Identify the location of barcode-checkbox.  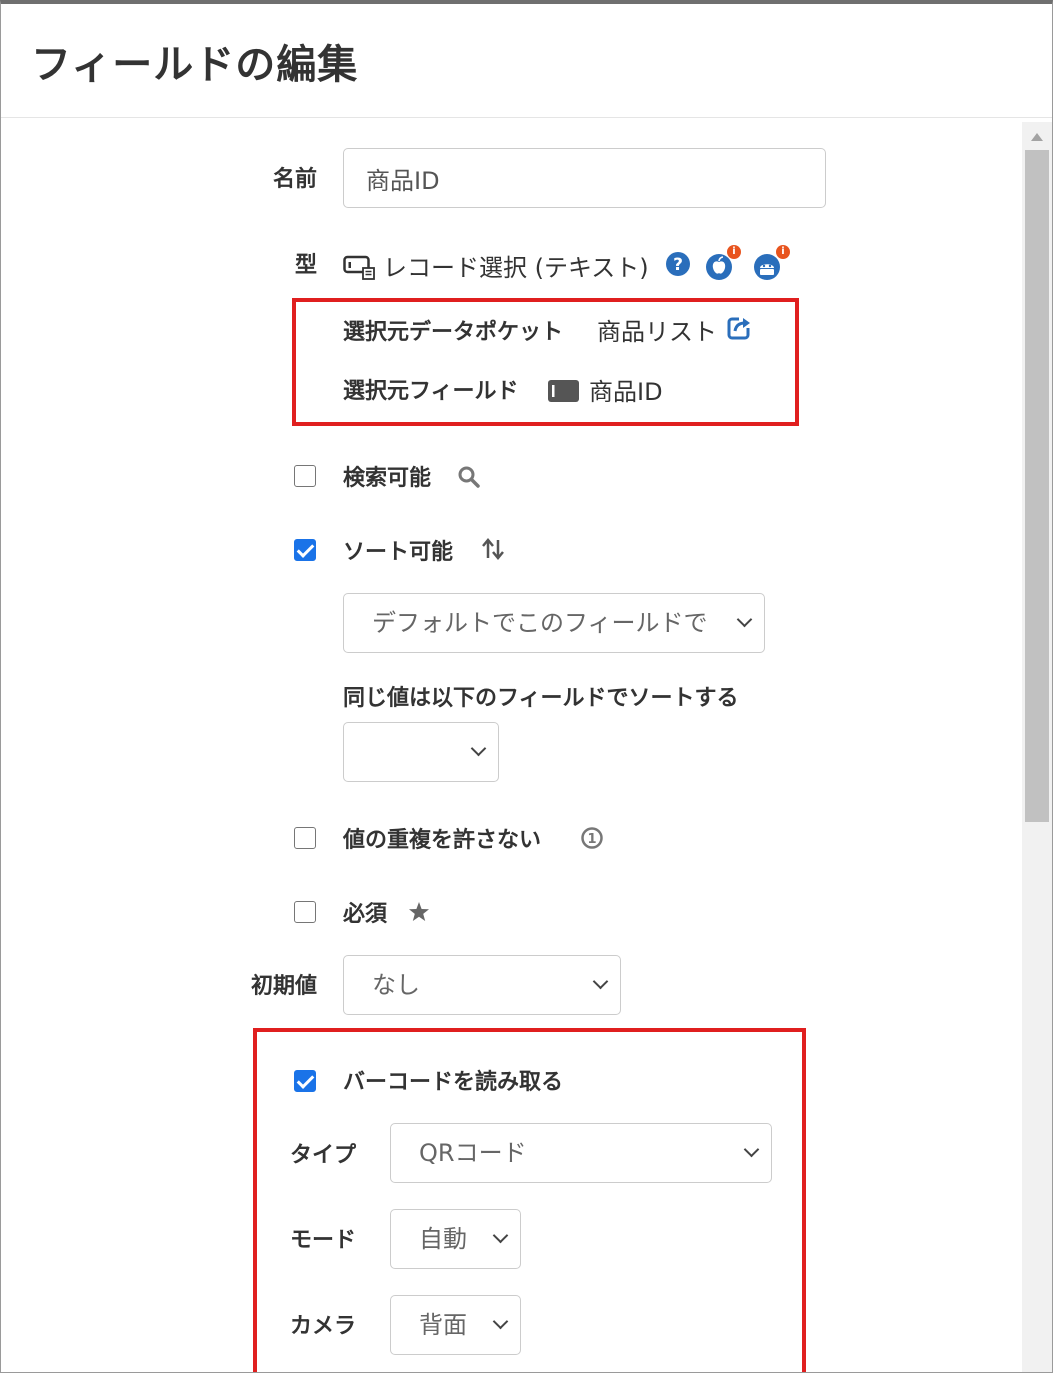
(305, 1081).